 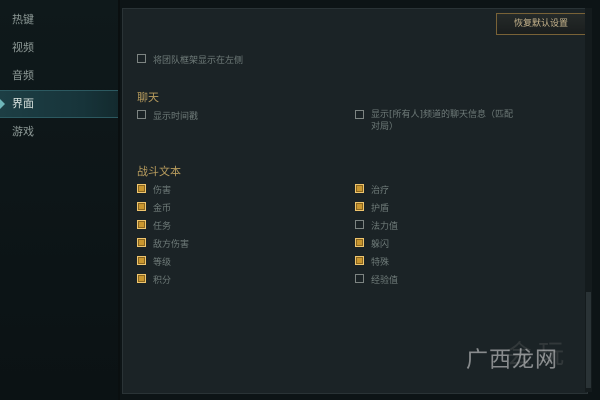 I want to click on combat-experience-label: 经验值, so click(x=385, y=281).